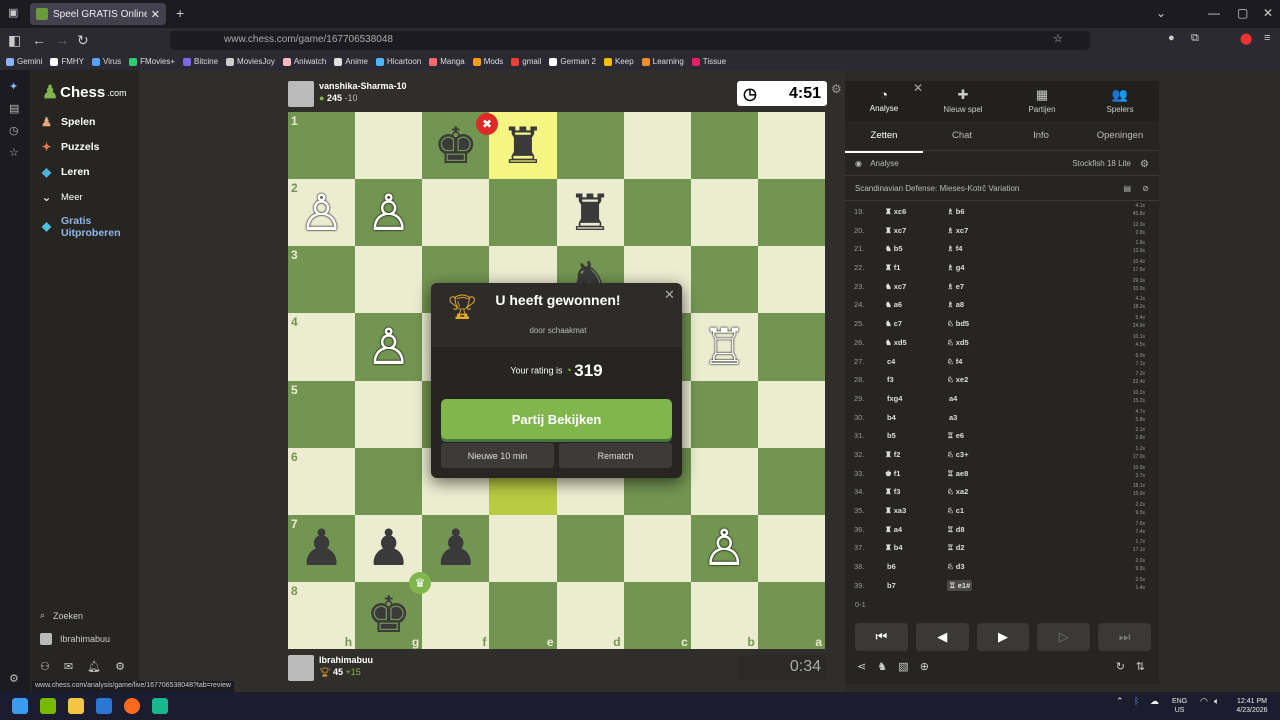  Describe the element at coordinates (447, 61) in the screenshot. I see `bookmark-item: Manga` at that location.